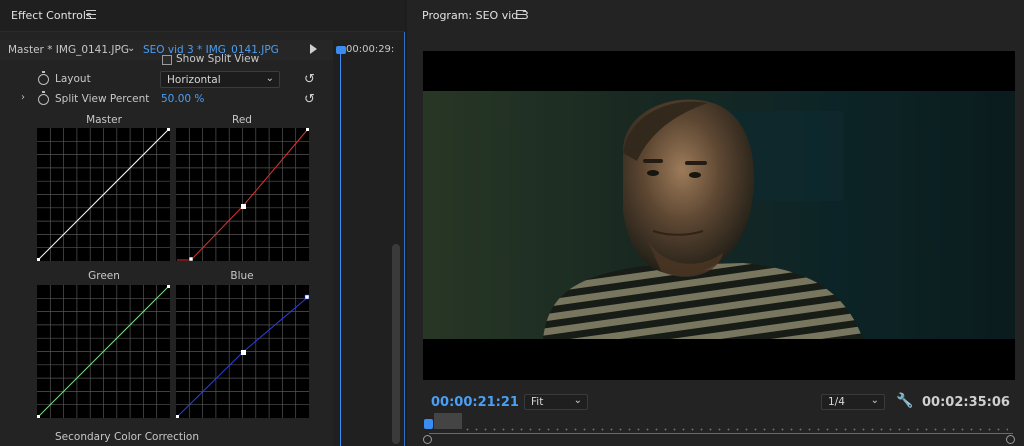 Image resolution: width=1024 pixels, height=446 pixels. I want to click on current-timecode: 00:00:21:21, so click(475, 402).